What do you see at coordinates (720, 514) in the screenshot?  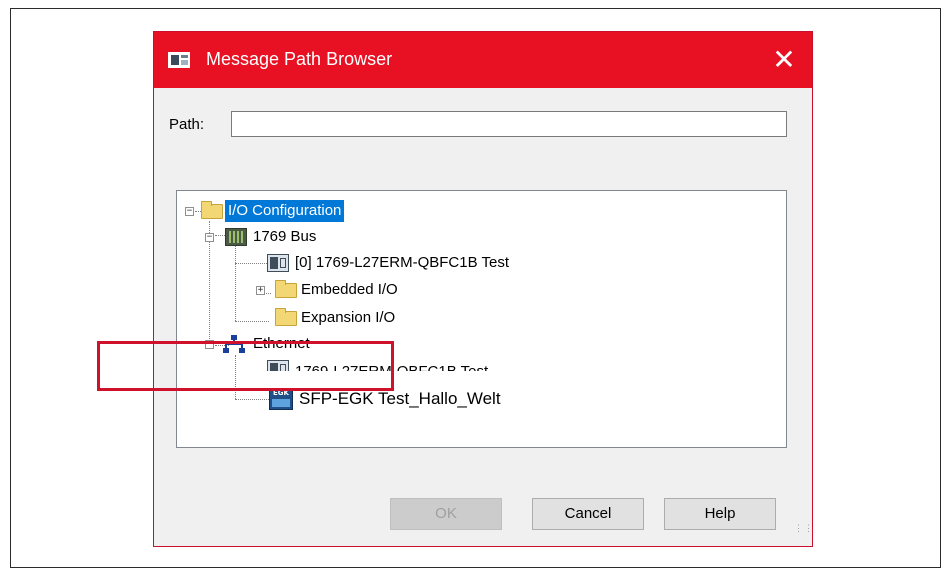 I see `help-button: Help` at bounding box center [720, 514].